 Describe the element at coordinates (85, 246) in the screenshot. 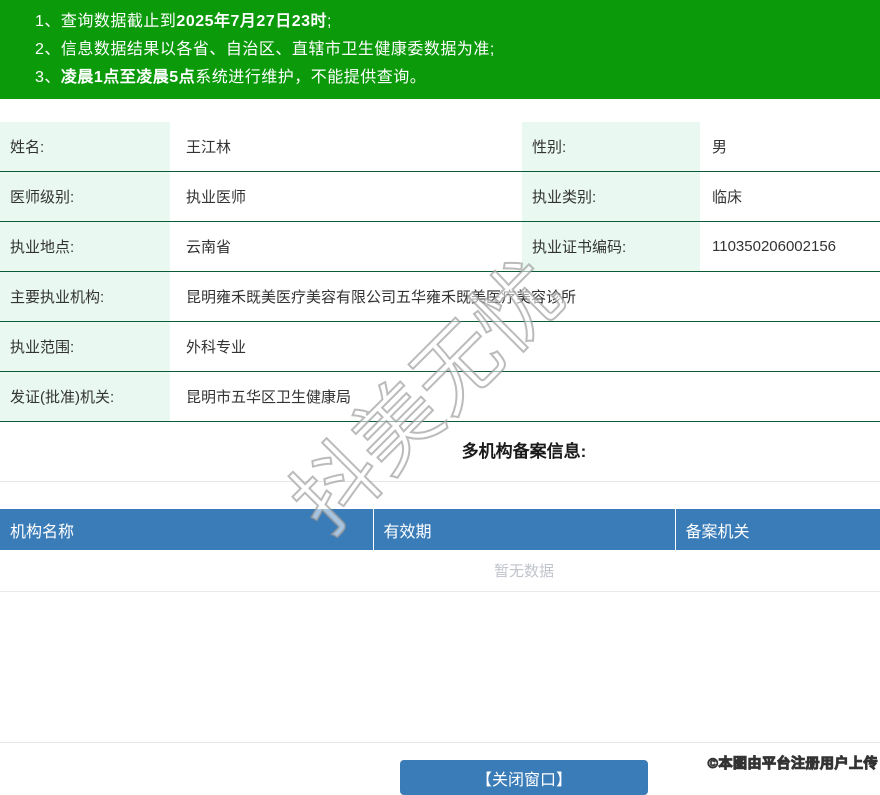

I see `field-label-practice-location: 执业地点:` at that location.